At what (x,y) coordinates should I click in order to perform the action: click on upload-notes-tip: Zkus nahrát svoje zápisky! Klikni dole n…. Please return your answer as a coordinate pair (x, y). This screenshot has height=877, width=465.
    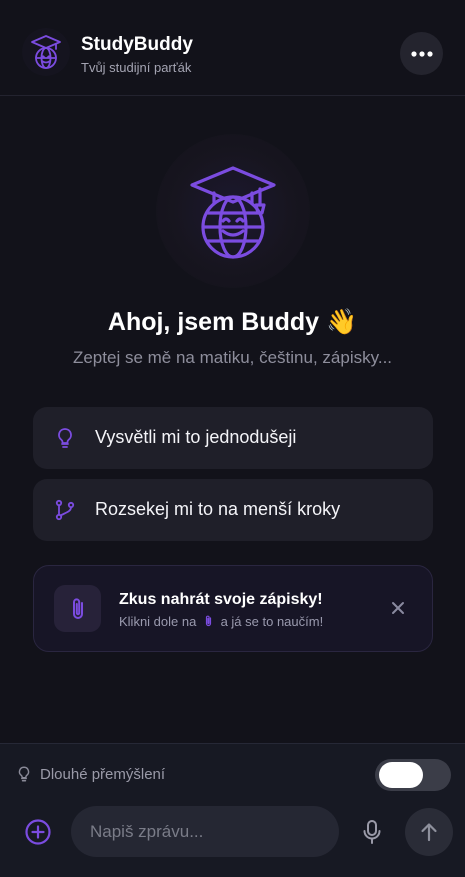
    Looking at the image, I should click on (233, 608).